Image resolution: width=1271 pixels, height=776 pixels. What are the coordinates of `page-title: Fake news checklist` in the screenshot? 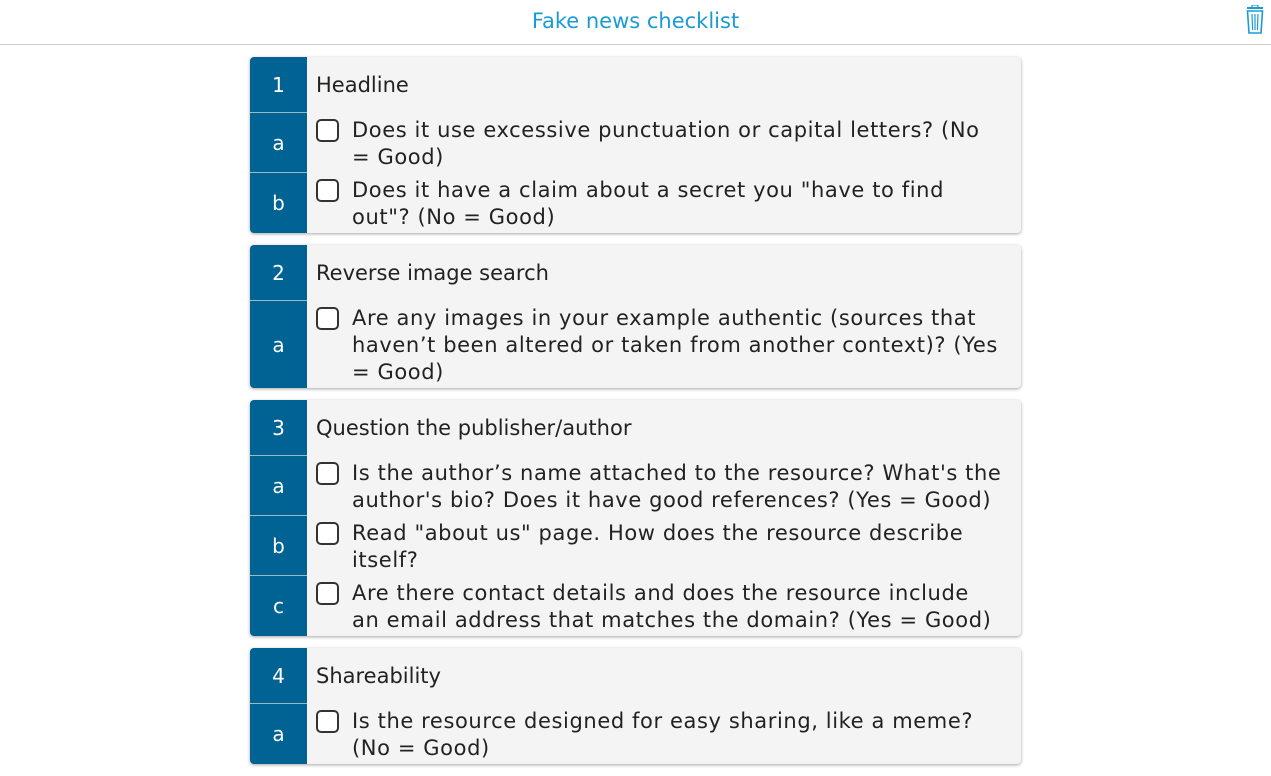 It's located at (635, 21).